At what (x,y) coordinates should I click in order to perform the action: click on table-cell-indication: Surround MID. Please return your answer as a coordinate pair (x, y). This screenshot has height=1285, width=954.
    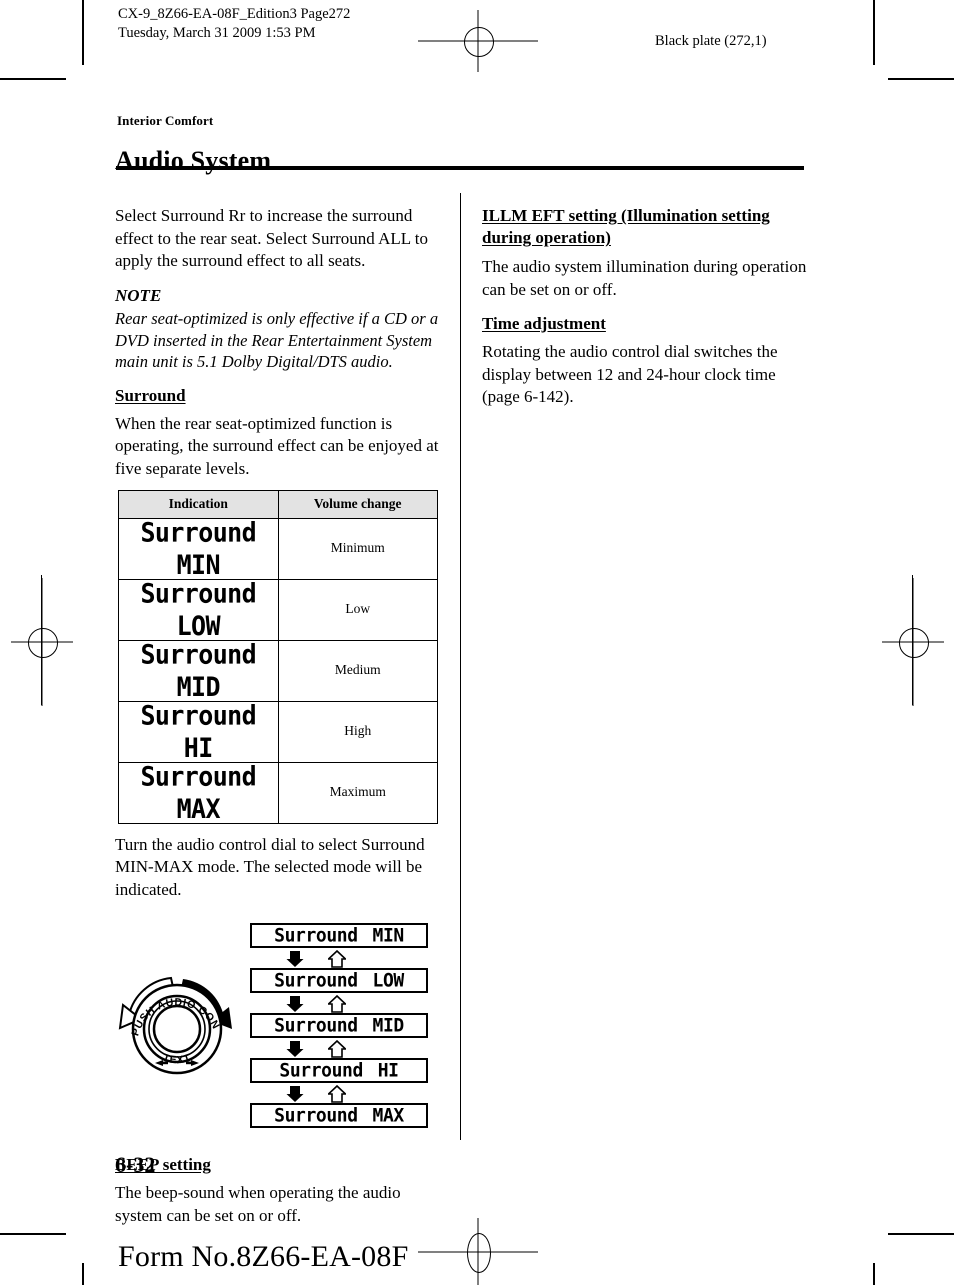
    Looking at the image, I should click on (198, 670).